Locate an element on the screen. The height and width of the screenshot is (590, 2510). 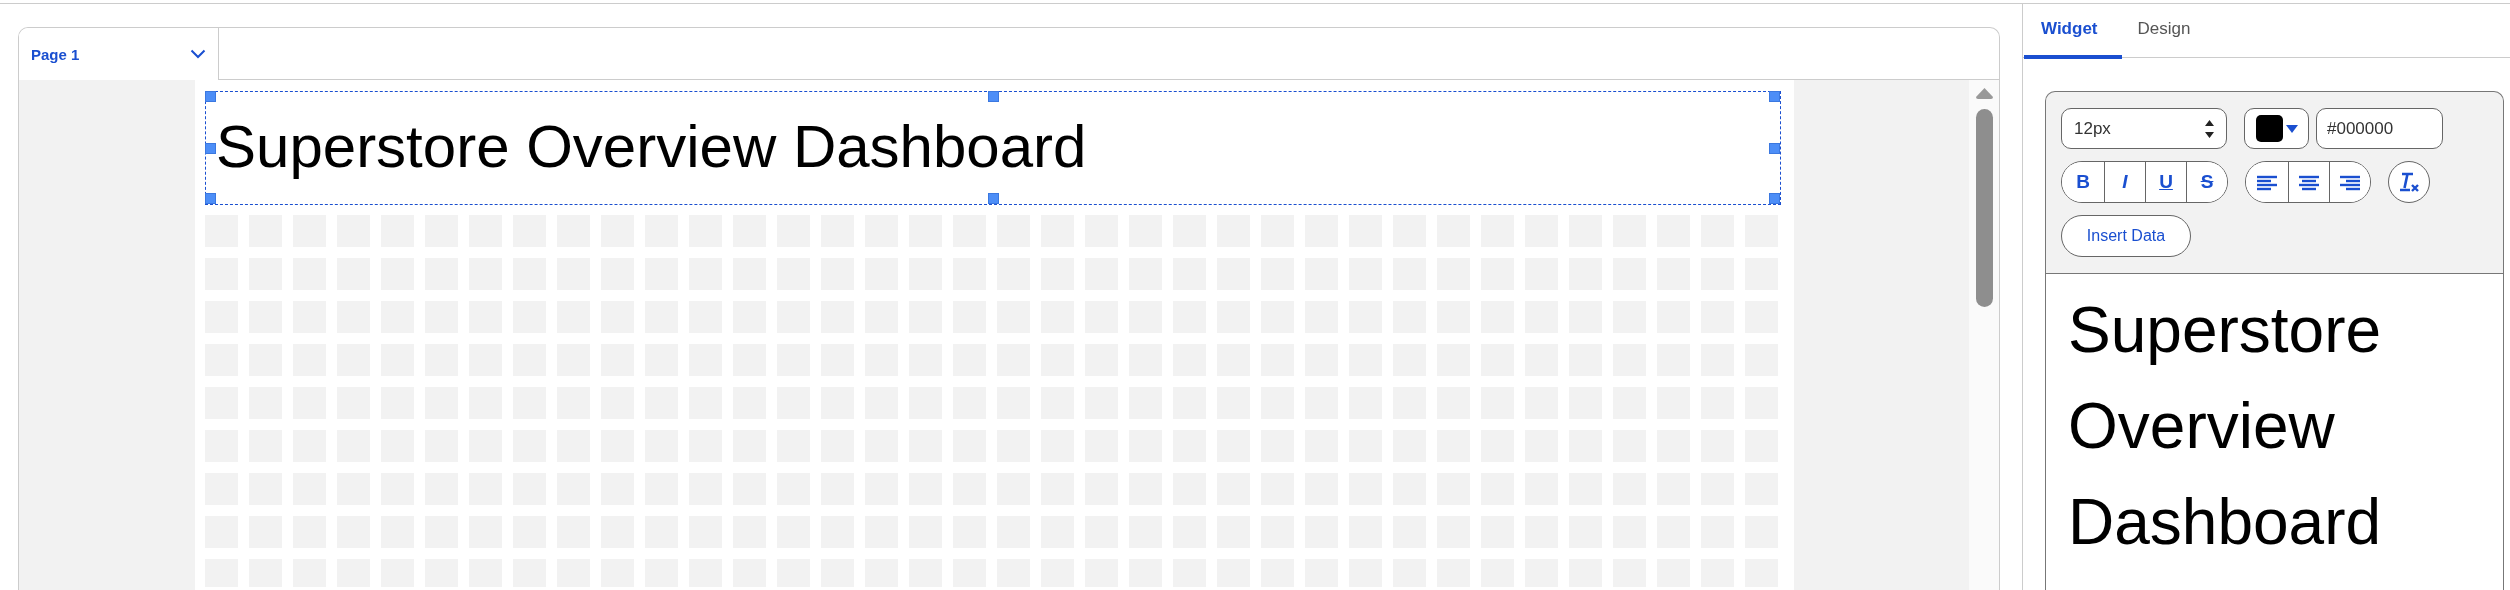
text-editor: Superstore Overview Dashboard is located at coordinates (2274, 431).